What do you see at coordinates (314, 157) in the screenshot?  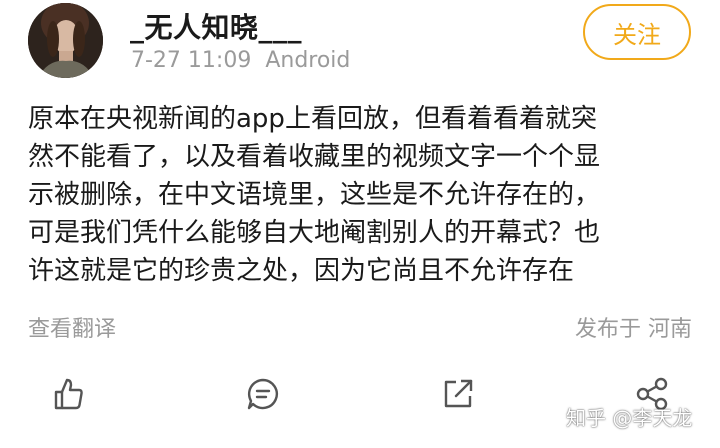 I see `post-line: 然不能看了，以及看着收藏里的视频文字一个个显` at bounding box center [314, 157].